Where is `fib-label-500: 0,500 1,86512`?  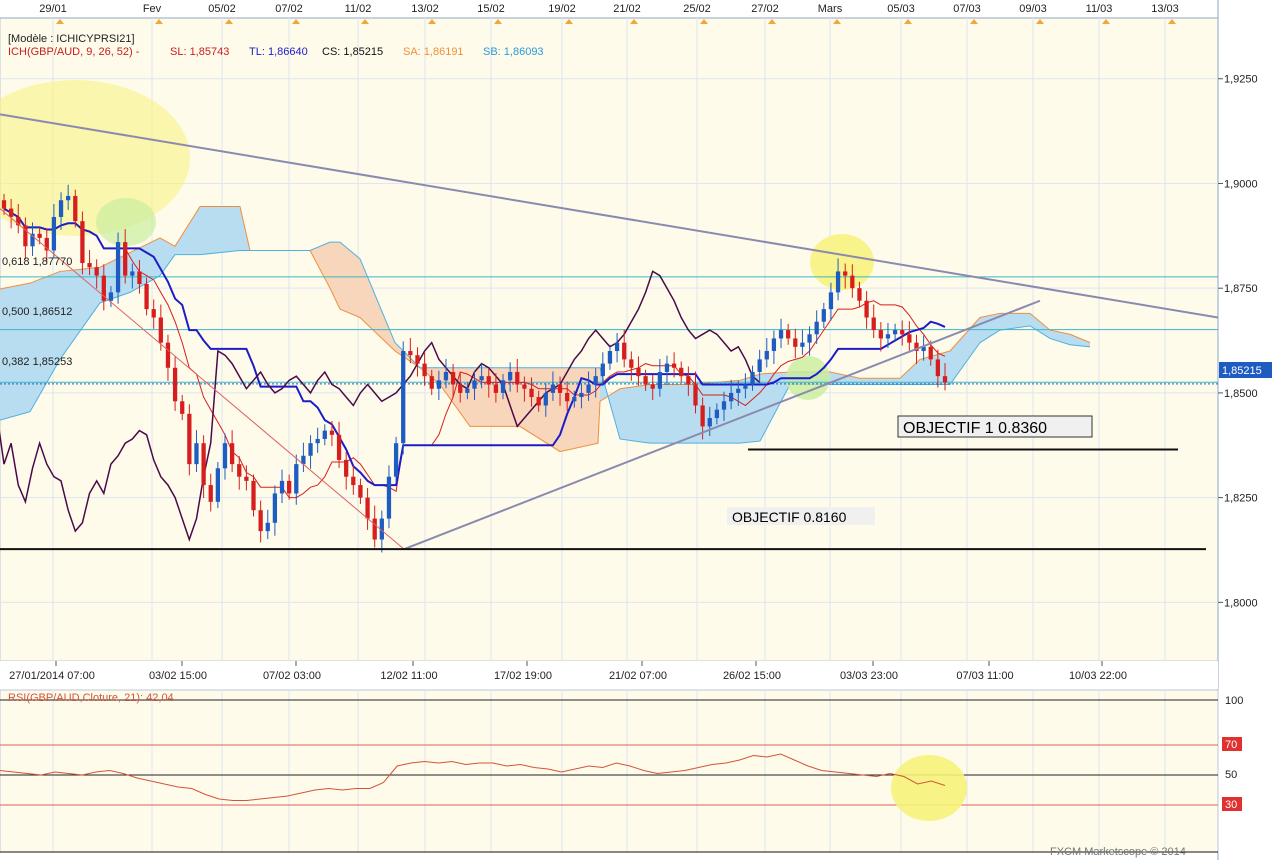
fib-label-500: 0,500 1,86512 is located at coordinates (37, 312).